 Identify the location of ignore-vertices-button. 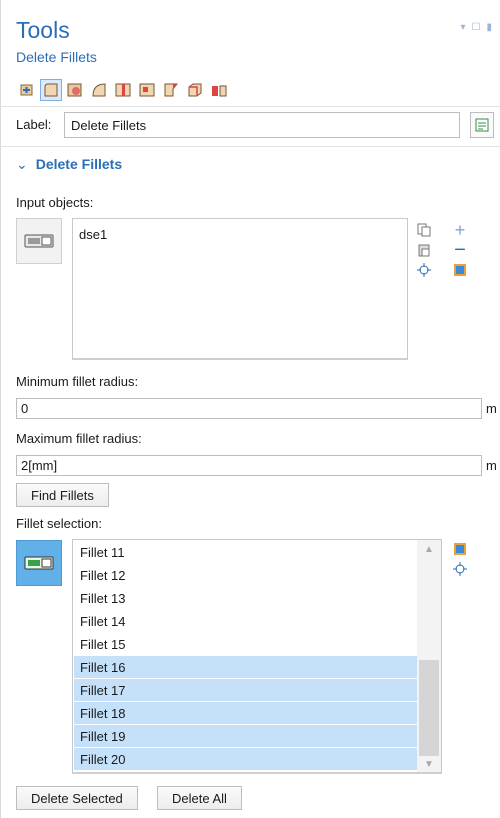
(195, 90).